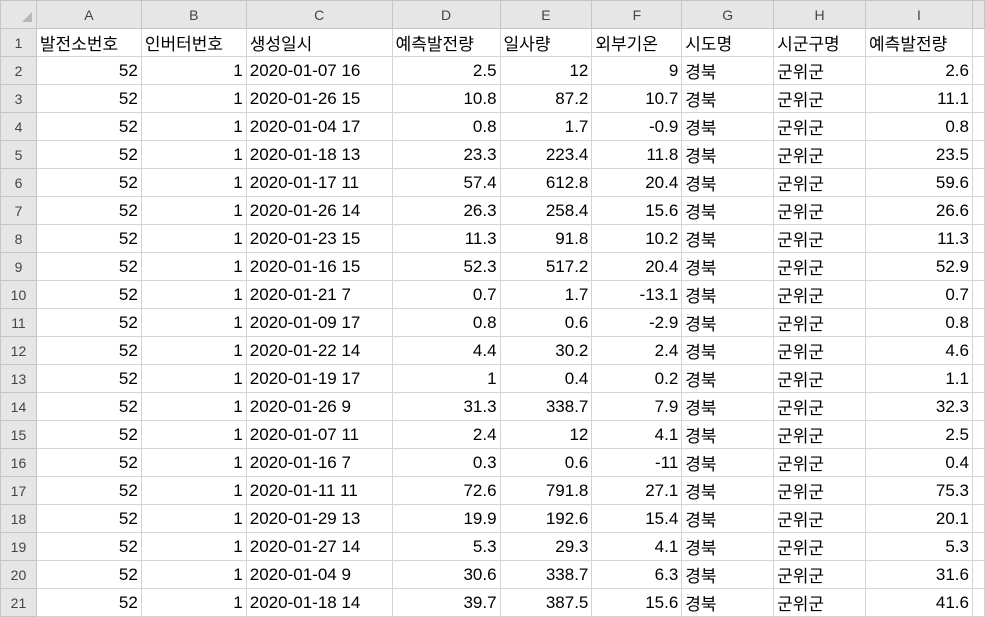  Describe the element at coordinates (319, 378) in the screenshot. I see `cell: 2020-01-19 17` at that location.